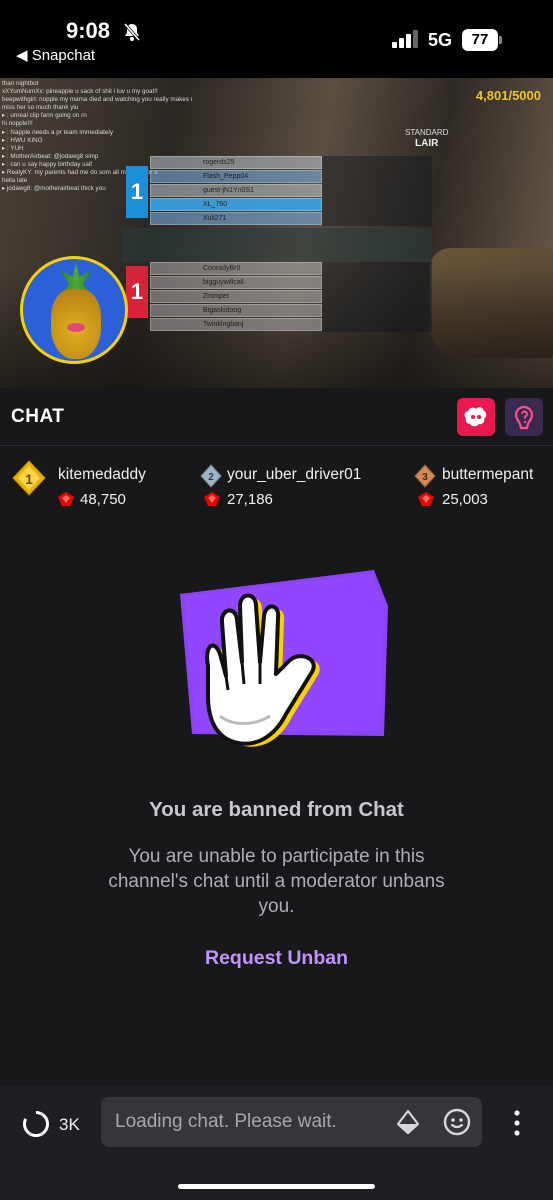 The height and width of the screenshot is (1200, 553). I want to click on scoreboard-row: Bigaskidoog, so click(236, 310).